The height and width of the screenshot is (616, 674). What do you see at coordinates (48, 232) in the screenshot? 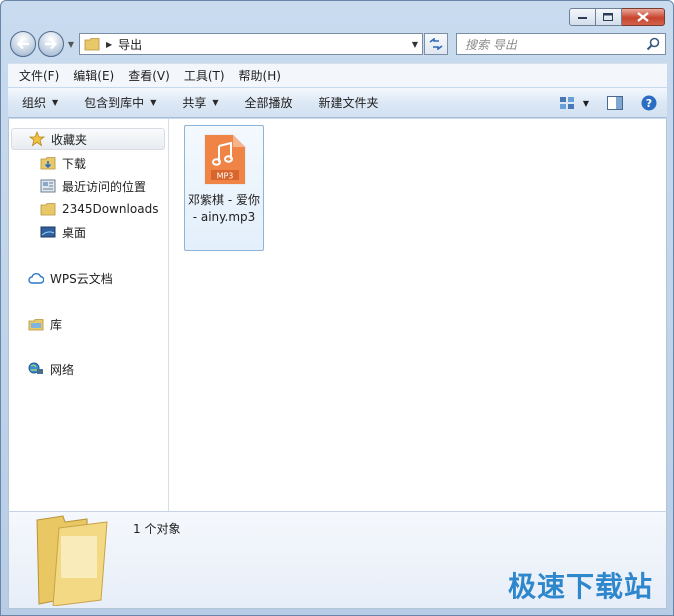
I see `desktop-icon` at bounding box center [48, 232].